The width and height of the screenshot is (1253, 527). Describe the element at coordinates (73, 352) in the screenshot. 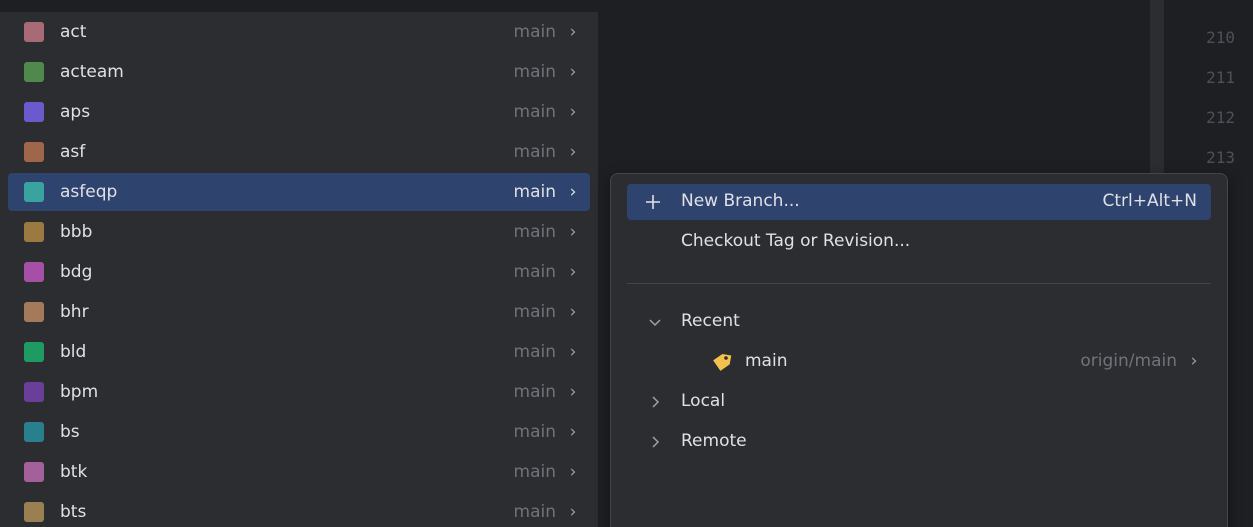

I see `repository-name: bld` at that location.